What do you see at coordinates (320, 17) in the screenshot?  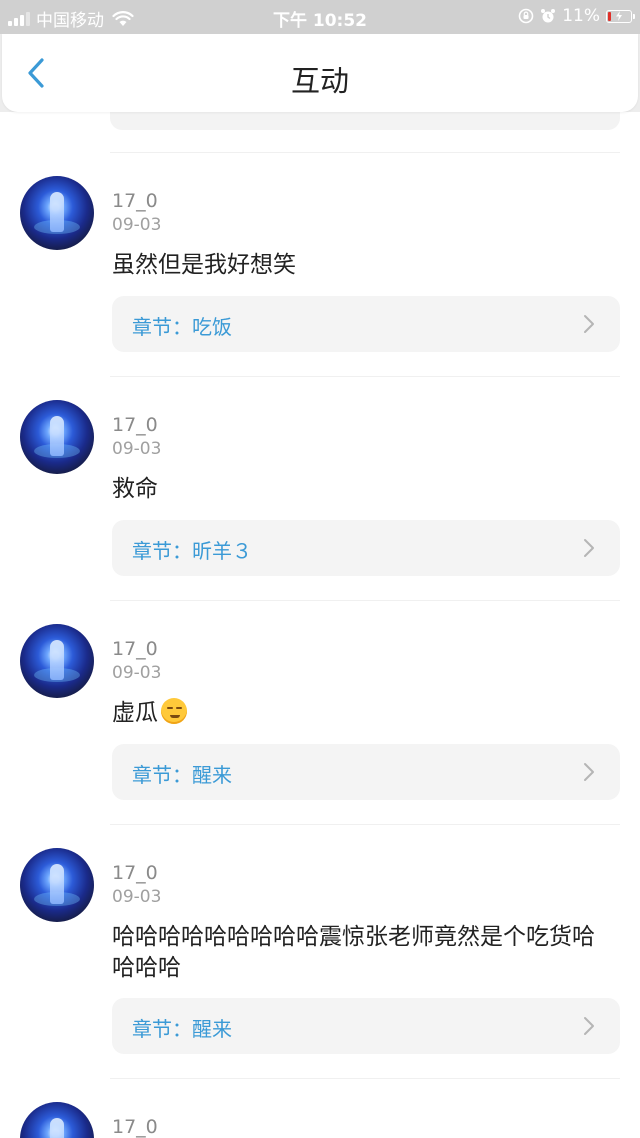 I see `status-bar: 中国移动 下午 10:52 11%` at bounding box center [320, 17].